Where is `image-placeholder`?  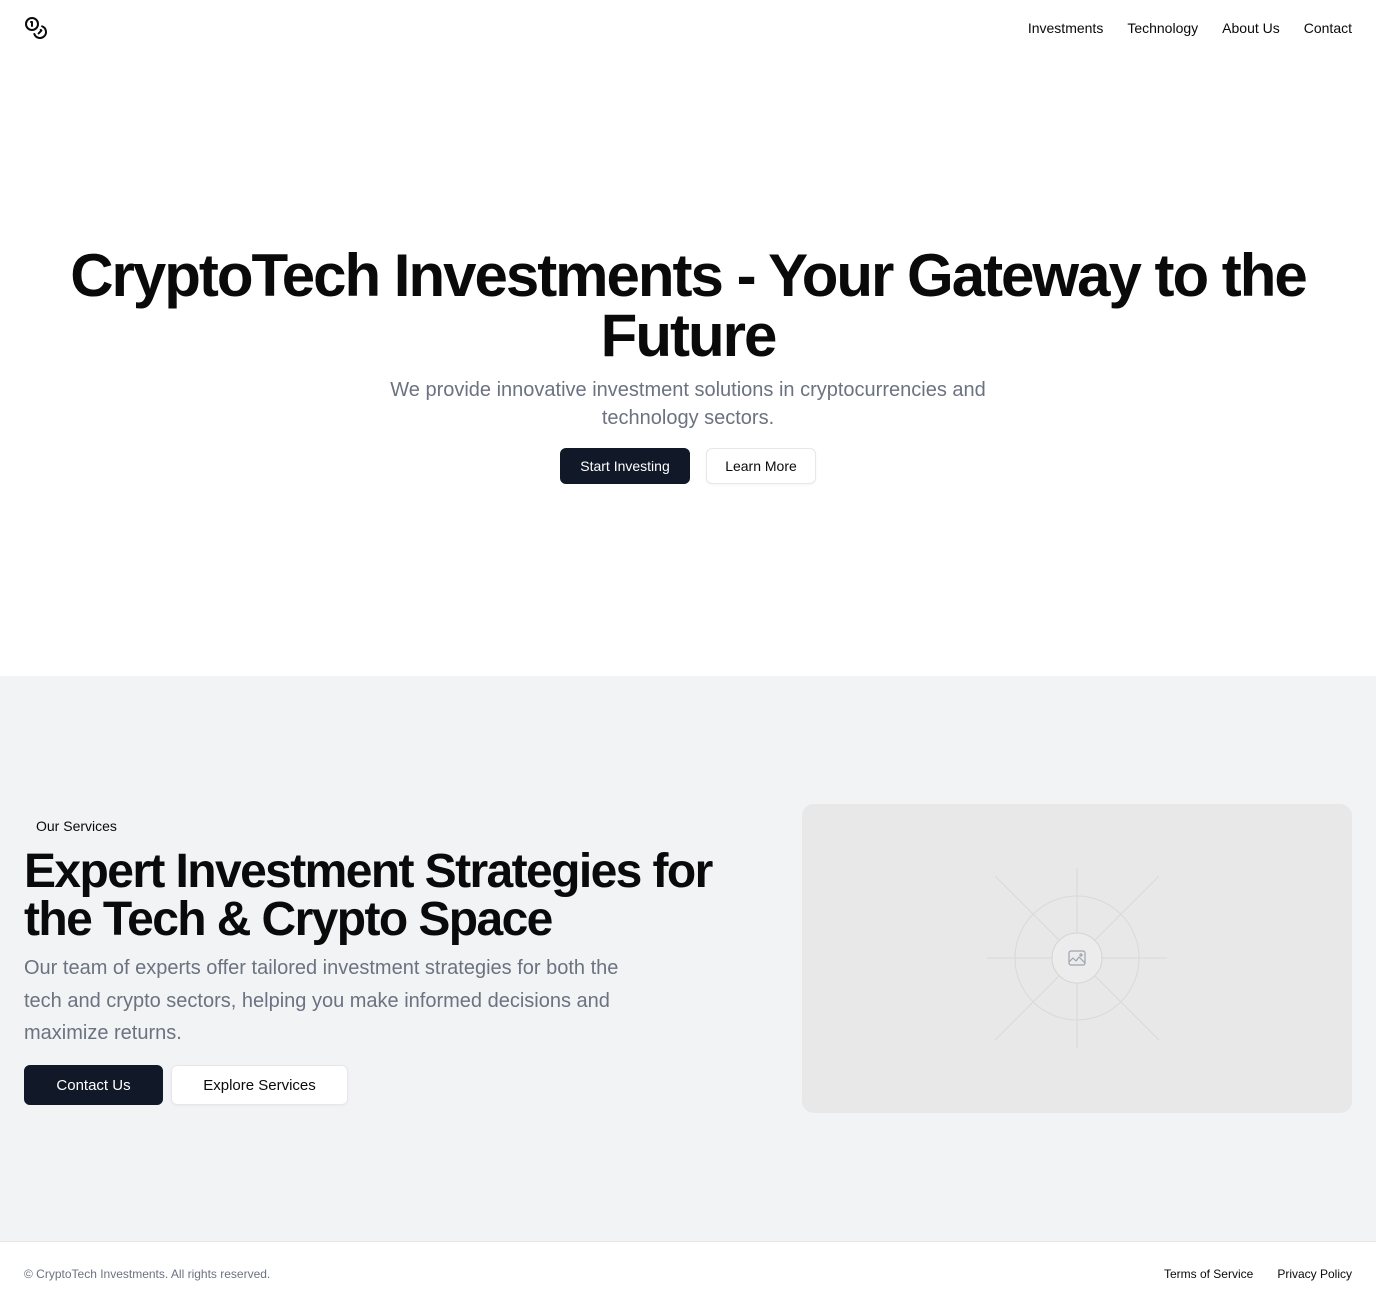 image-placeholder is located at coordinates (1077, 958).